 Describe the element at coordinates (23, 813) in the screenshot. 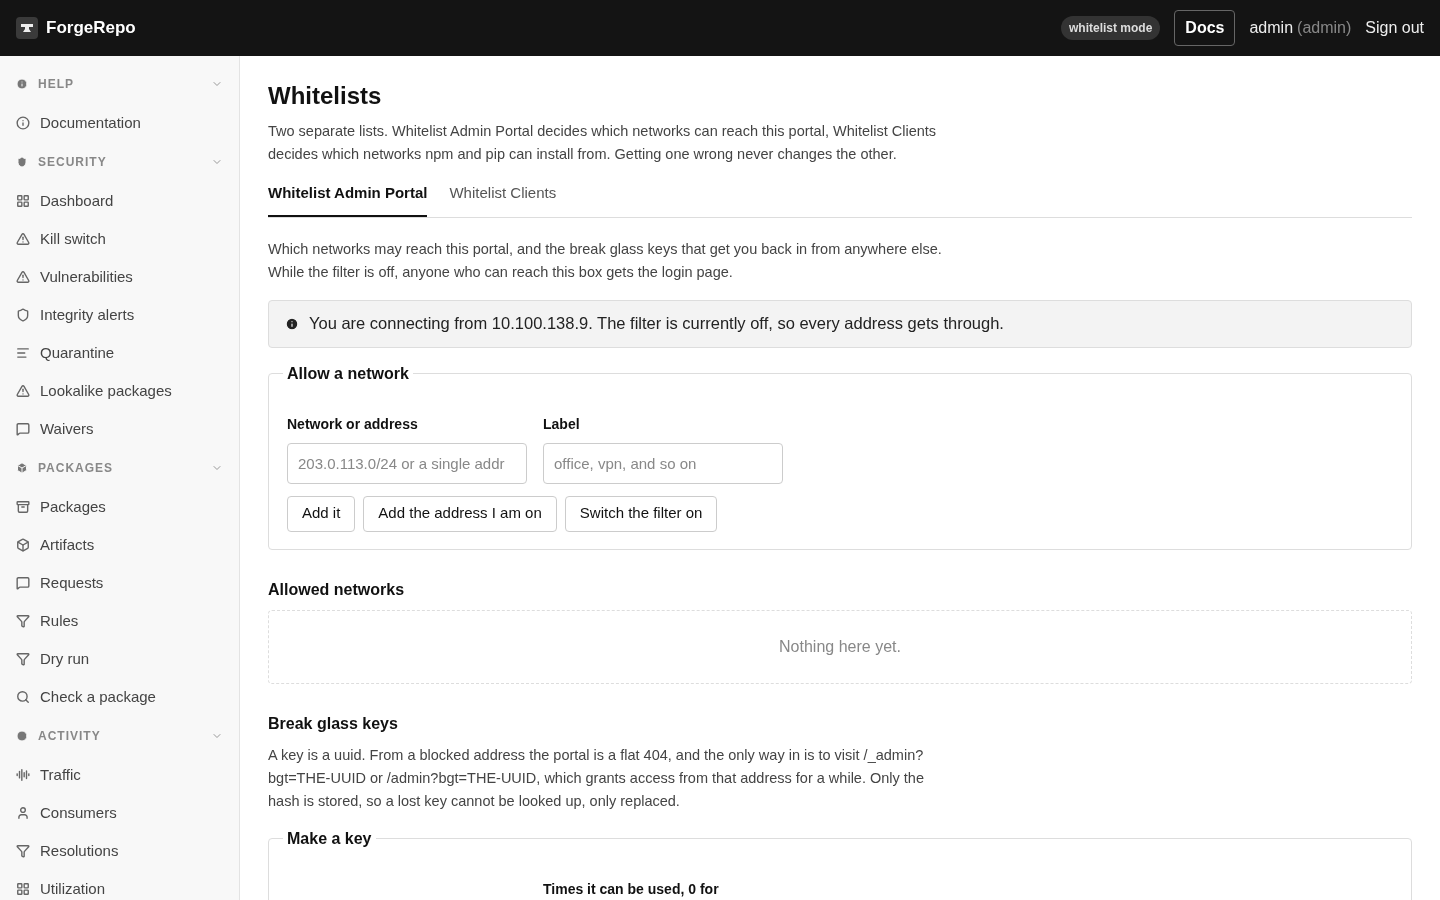

I see `user-icon` at that location.